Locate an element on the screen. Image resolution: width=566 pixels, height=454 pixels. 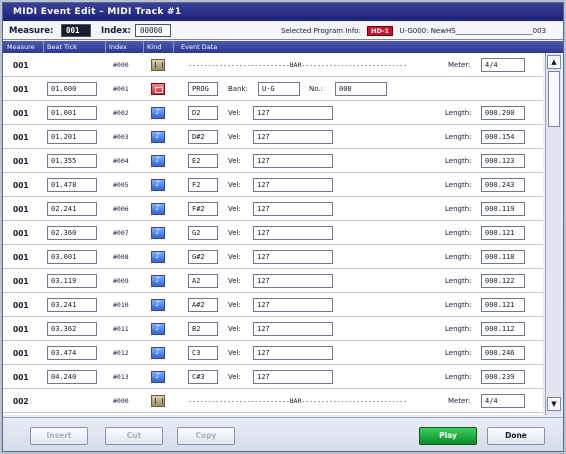
event-row: 001 03.474 #012 C3 Vel: 127 Length: 000.246 is located at coordinates (273, 353).